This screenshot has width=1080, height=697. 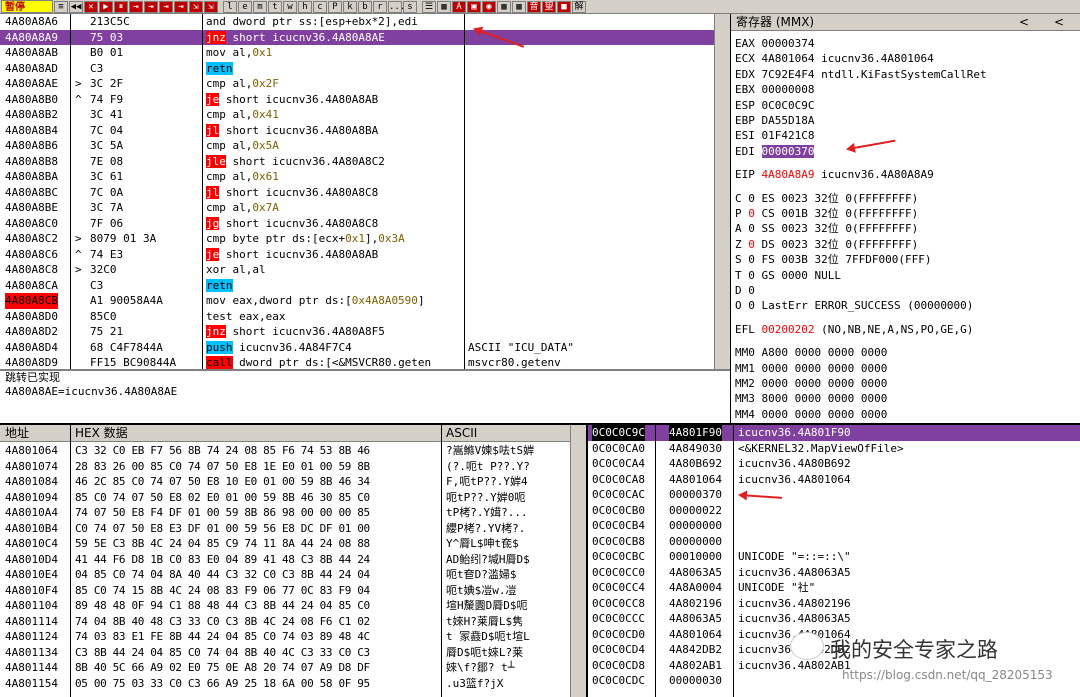 What do you see at coordinates (534, 6) in the screenshot?
I see `toolbar-button: 音` at bounding box center [534, 6].